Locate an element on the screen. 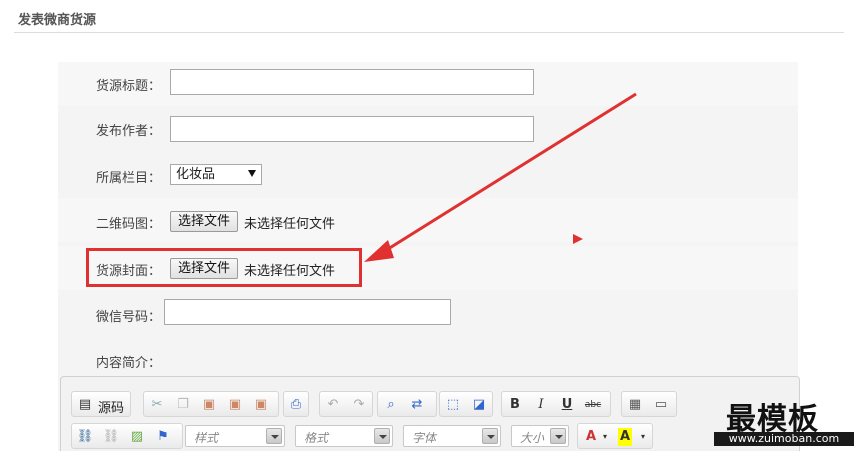 The height and width of the screenshot is (451, 858). document-icon: ▤ is located at coordinates (85, 405).